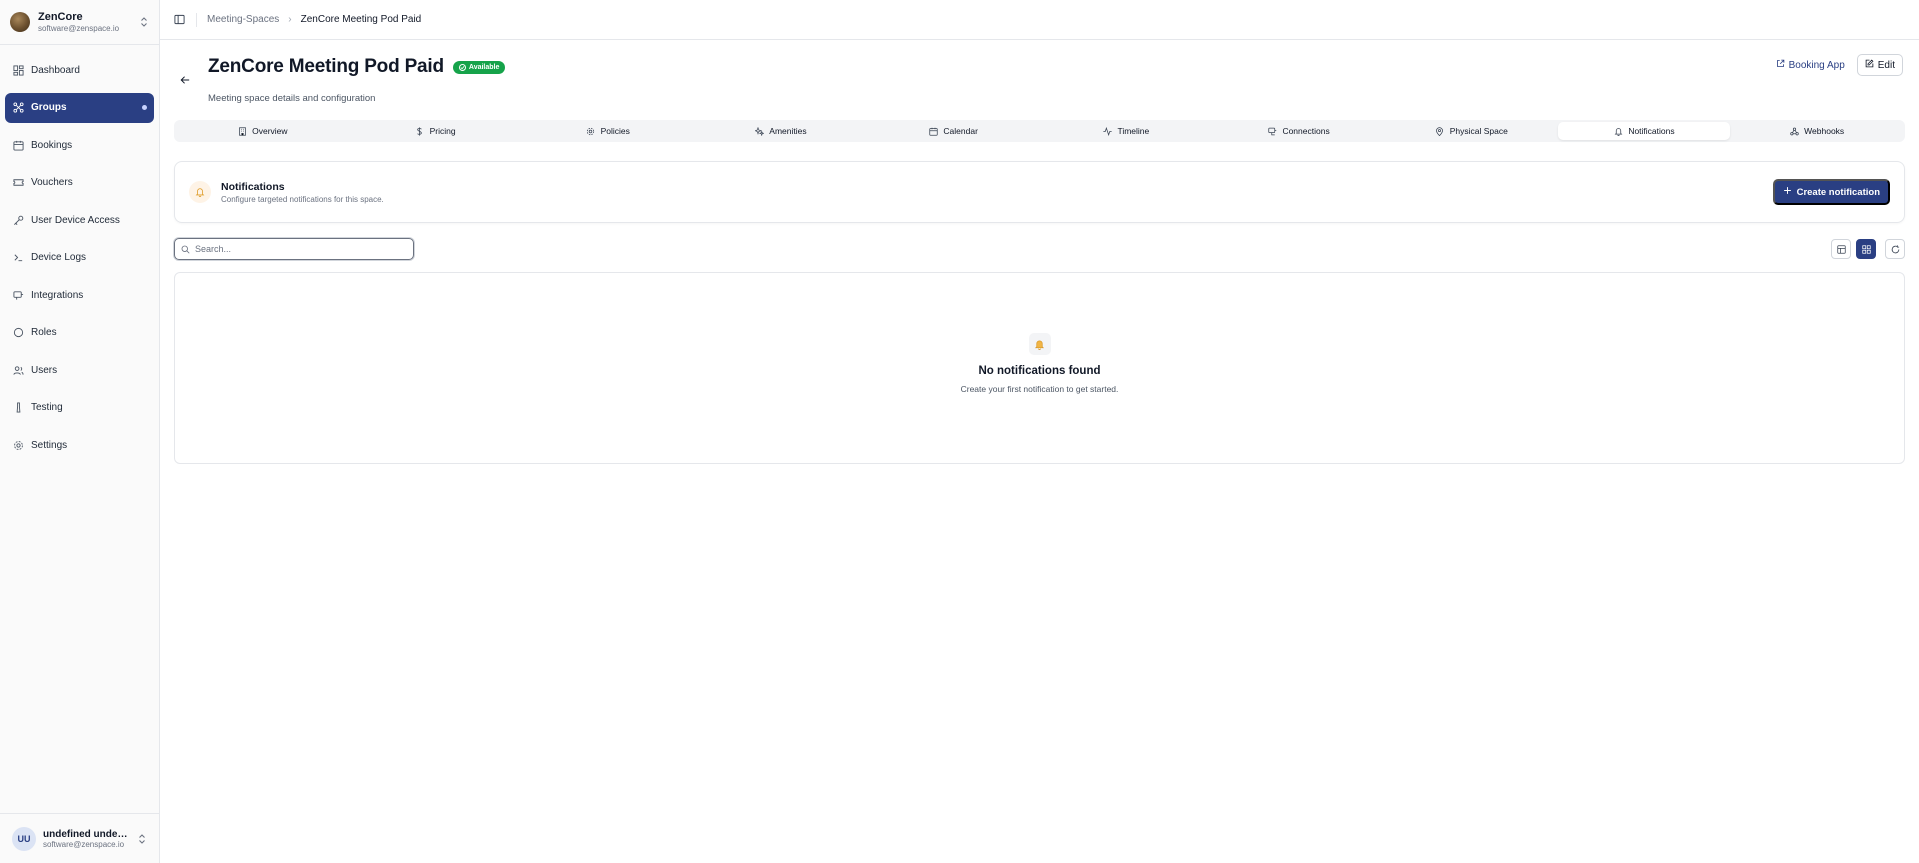 The width and height of the screenshot is (1919, 863). Describe the element at coordinates (1471, 131) in the screenshot. I see `tab-physical-space: Physical Space` at that location.